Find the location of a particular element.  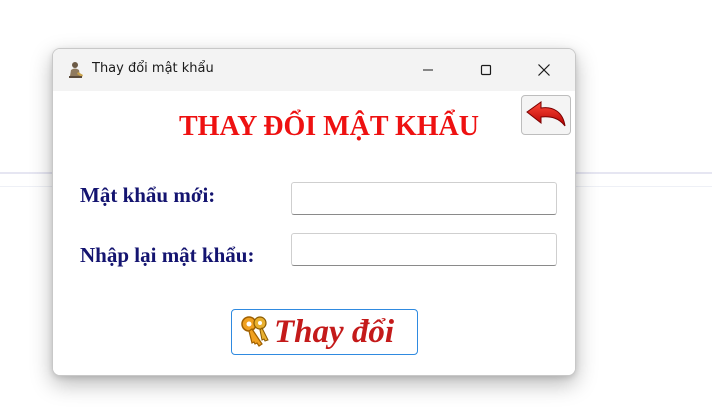

minimize-button is located at coordinates (428, 70).